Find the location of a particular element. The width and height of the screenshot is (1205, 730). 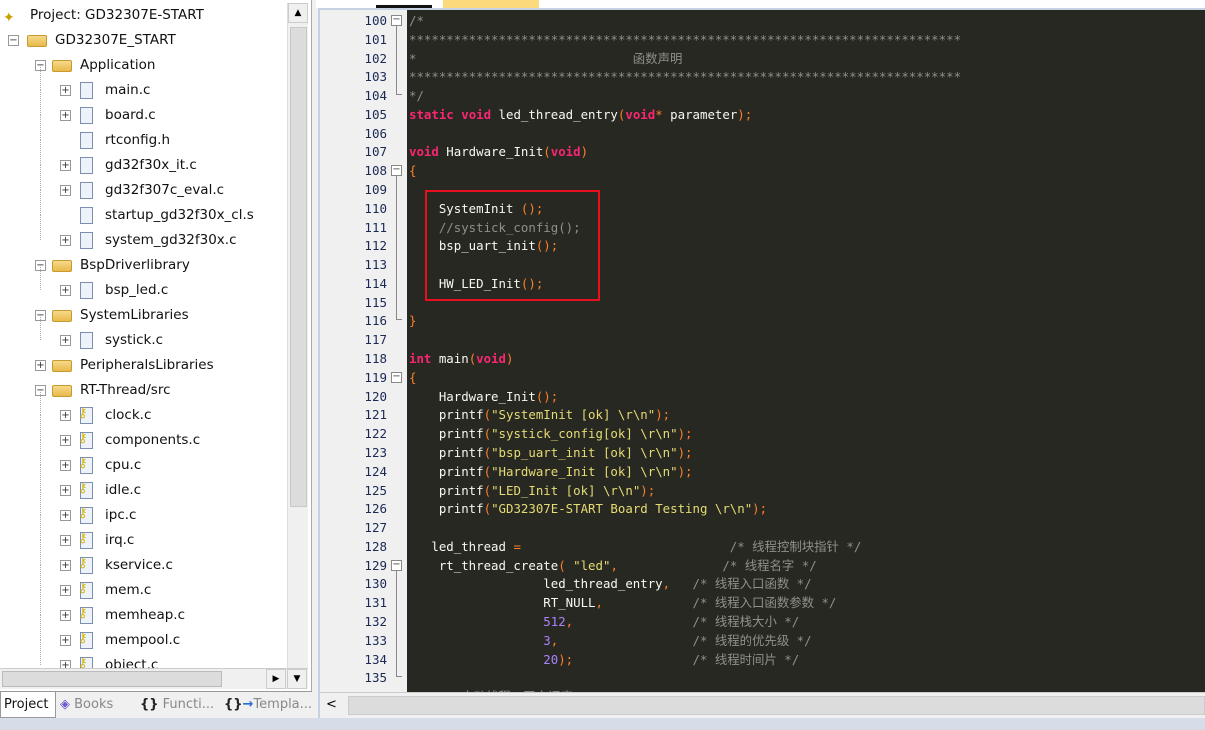

tree-horizontal-scrollbar: ▶ ▼ is located at coordinates (154, 678).